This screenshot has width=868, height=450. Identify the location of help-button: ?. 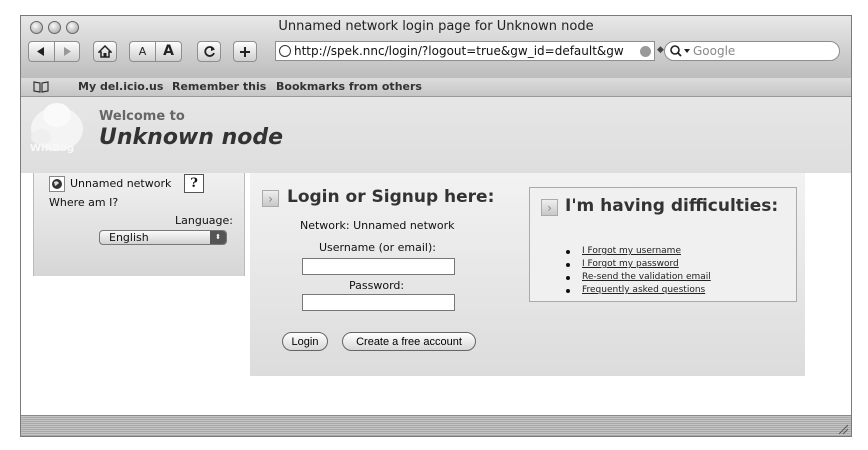
(194, 183).